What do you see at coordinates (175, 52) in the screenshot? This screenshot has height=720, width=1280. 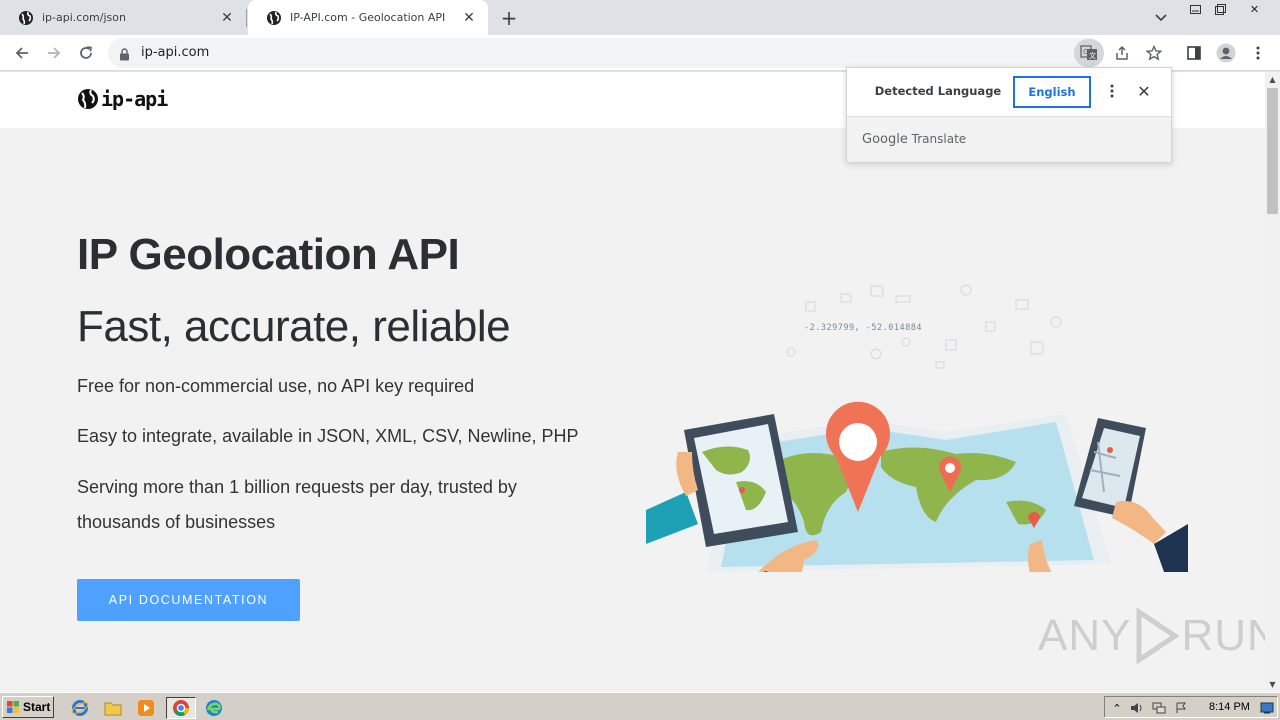 I see `url-text: ip-api.com` at bounding box center [175, 52].